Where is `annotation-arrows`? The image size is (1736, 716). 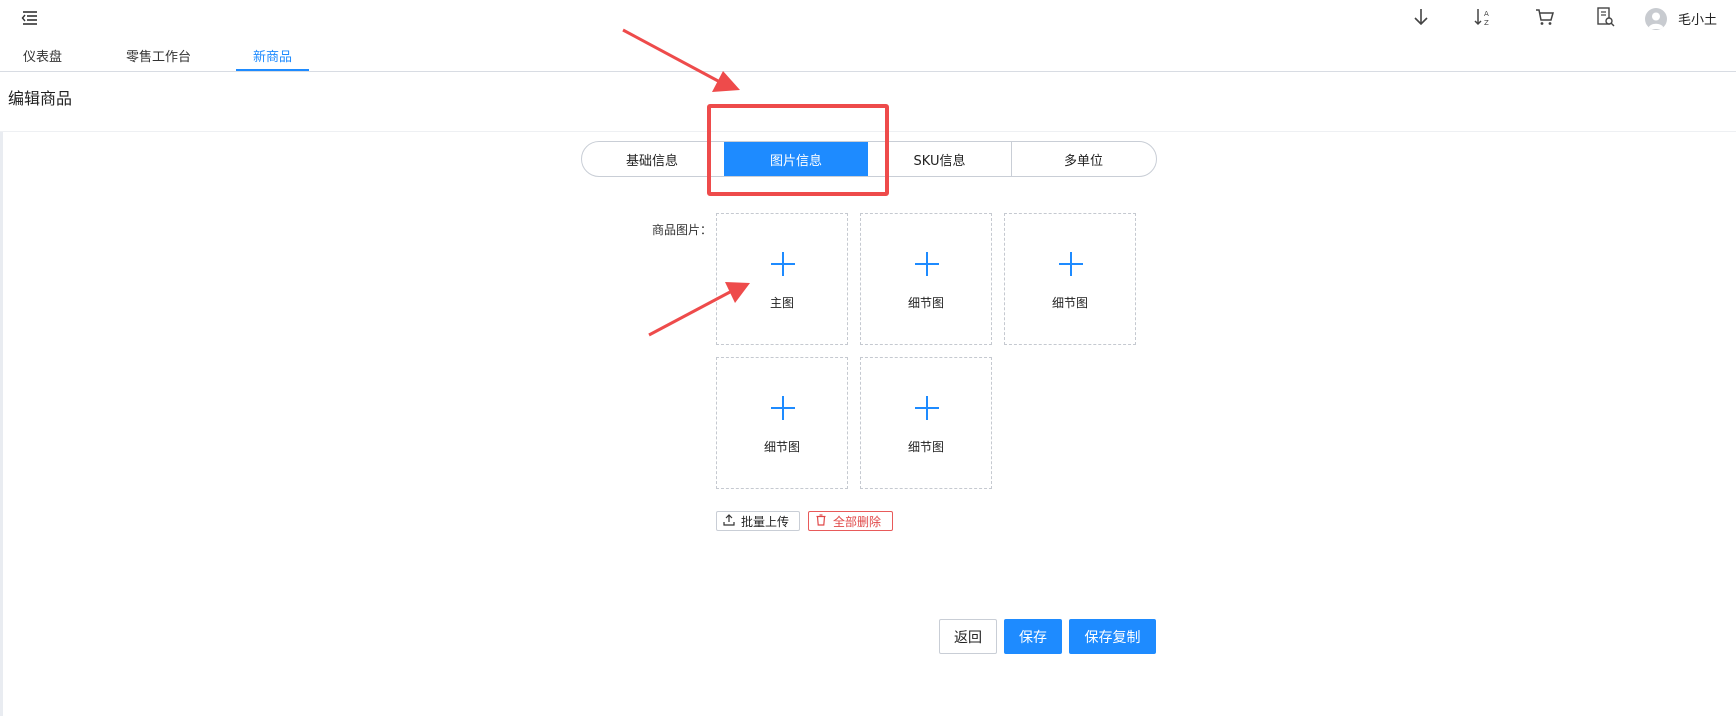 annotation-arrows is located at coordinates (686, 182).